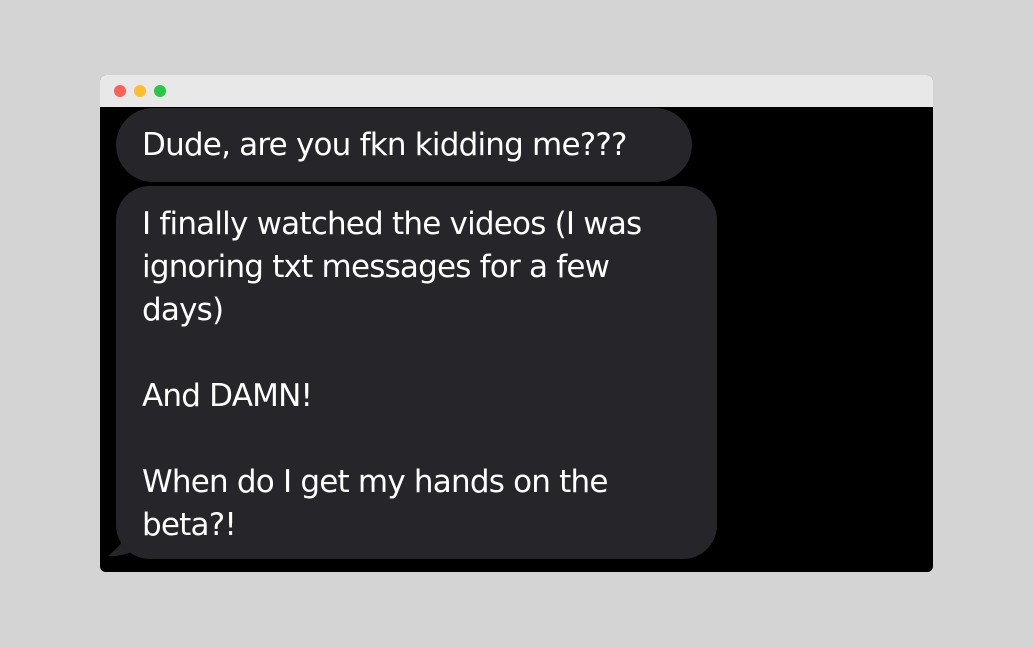 The width and height of the screenshot is (1033, 647). I want to click on message-text: ignoring txt messages for a few, so click(376, 267).